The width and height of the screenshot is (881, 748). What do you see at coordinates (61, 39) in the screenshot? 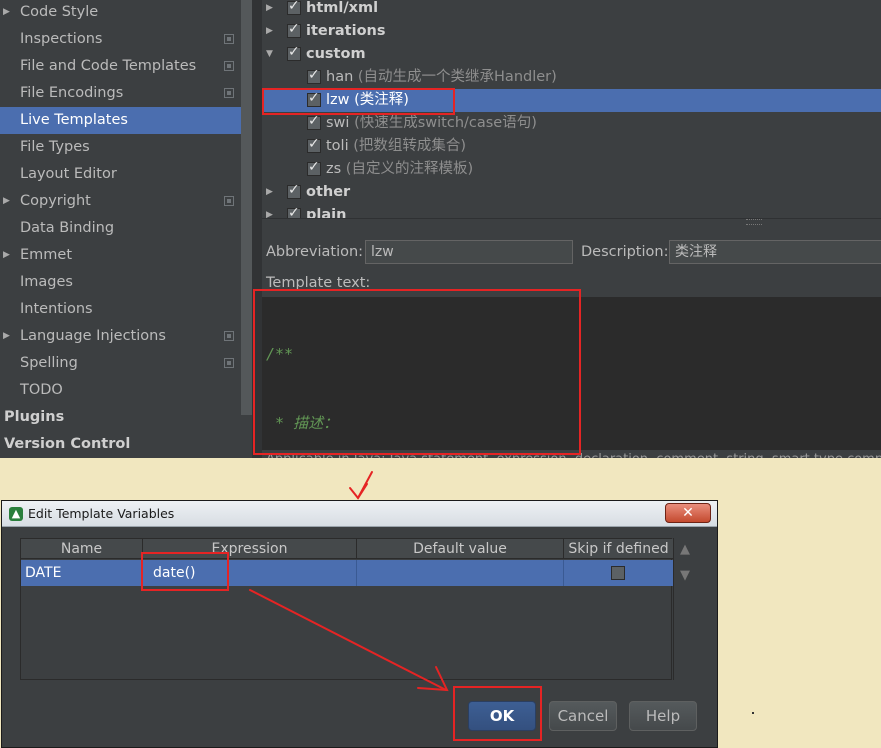
I see `settings-tree-item-label: Inspections` at bounding box center [61, 39].